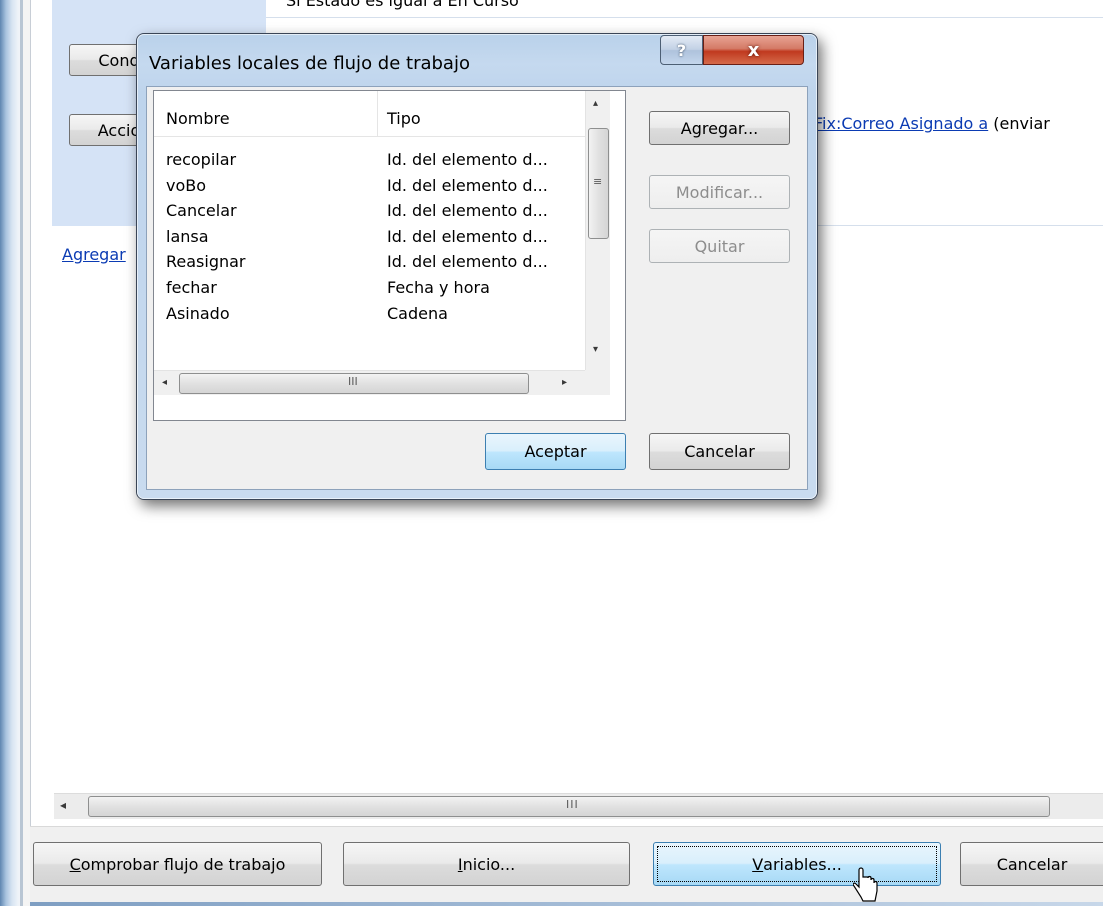  I want to click on mouse-pointer-icon, so click(865, 884).